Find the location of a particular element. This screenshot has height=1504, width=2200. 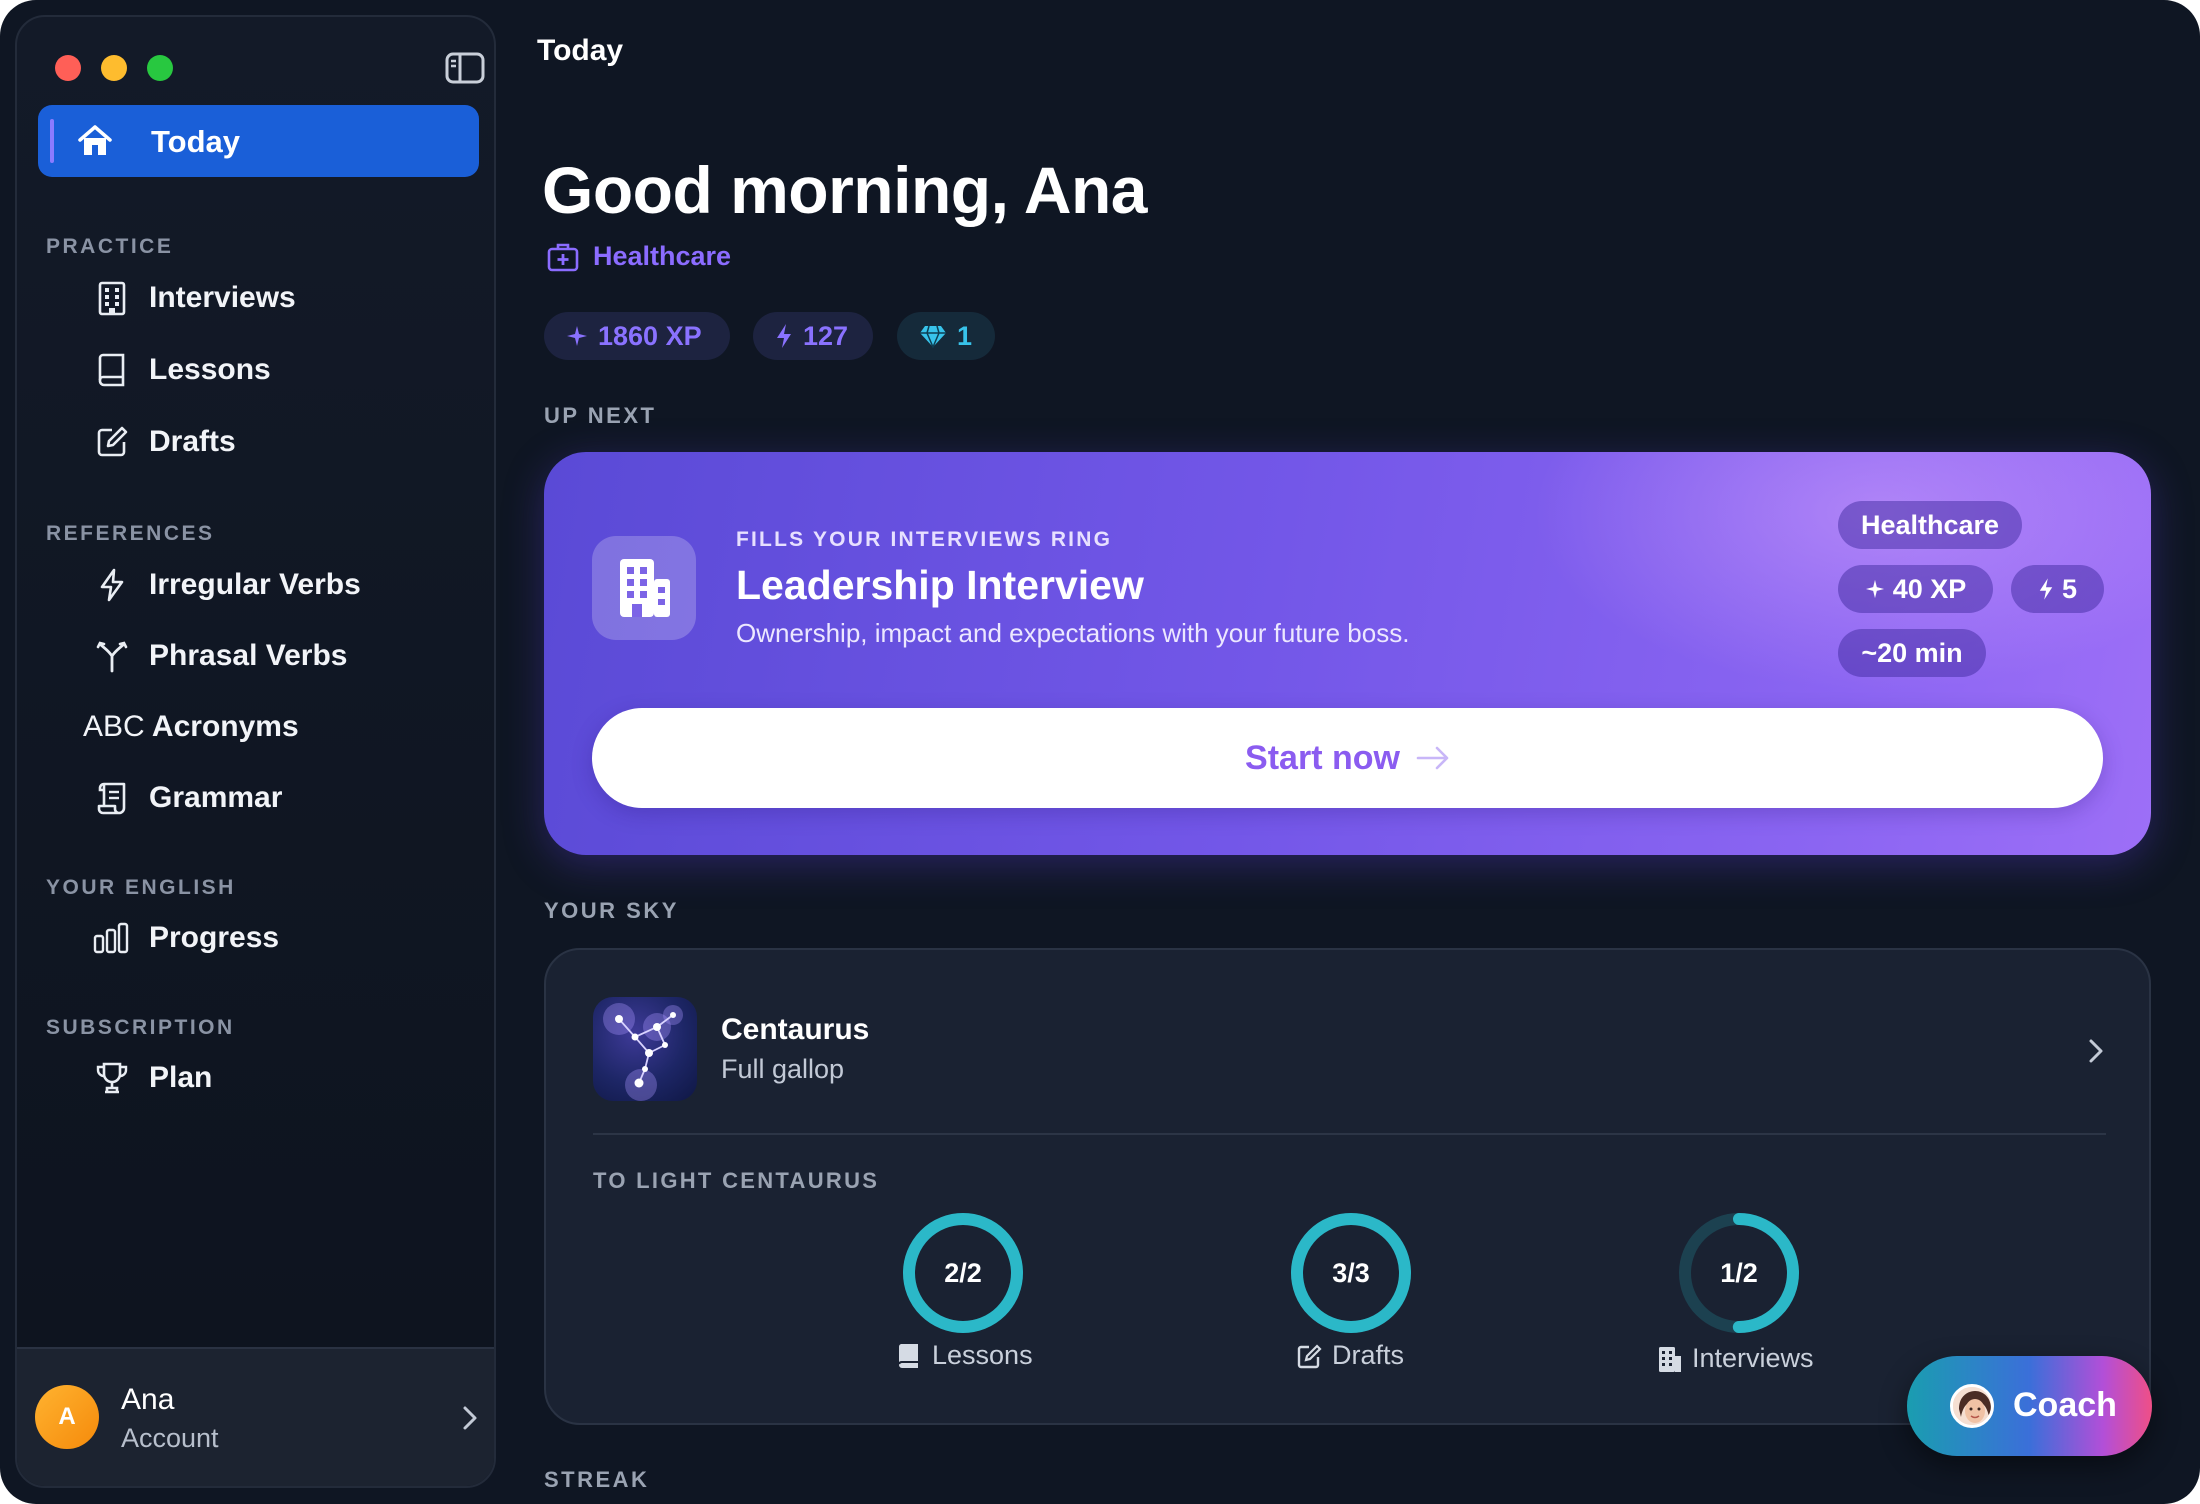

sidebar-item-progress: Progress is located at coordinates (258, 938).